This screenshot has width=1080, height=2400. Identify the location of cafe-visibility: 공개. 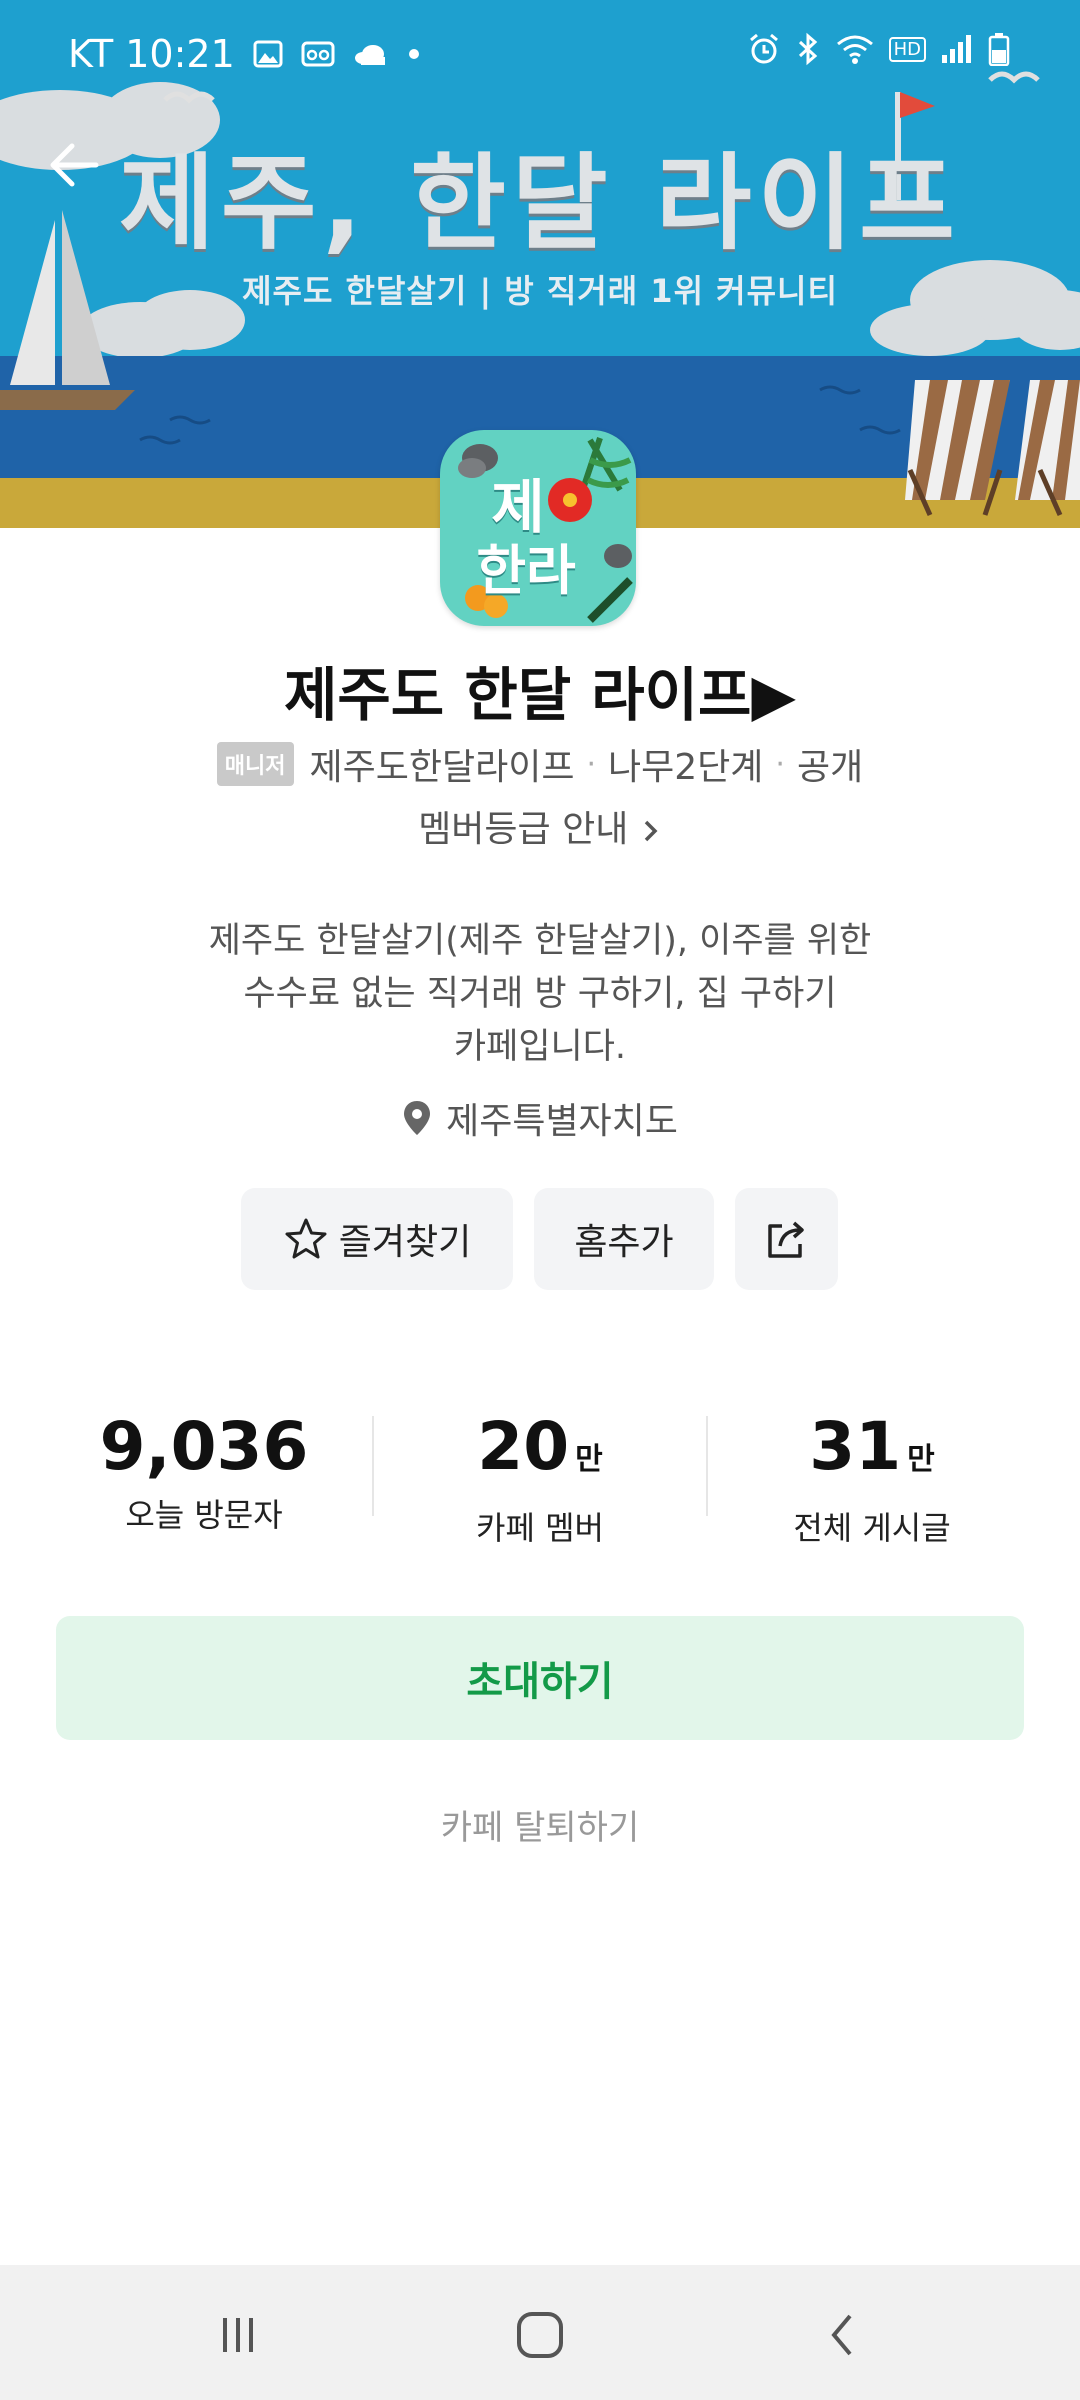
(830, 767).